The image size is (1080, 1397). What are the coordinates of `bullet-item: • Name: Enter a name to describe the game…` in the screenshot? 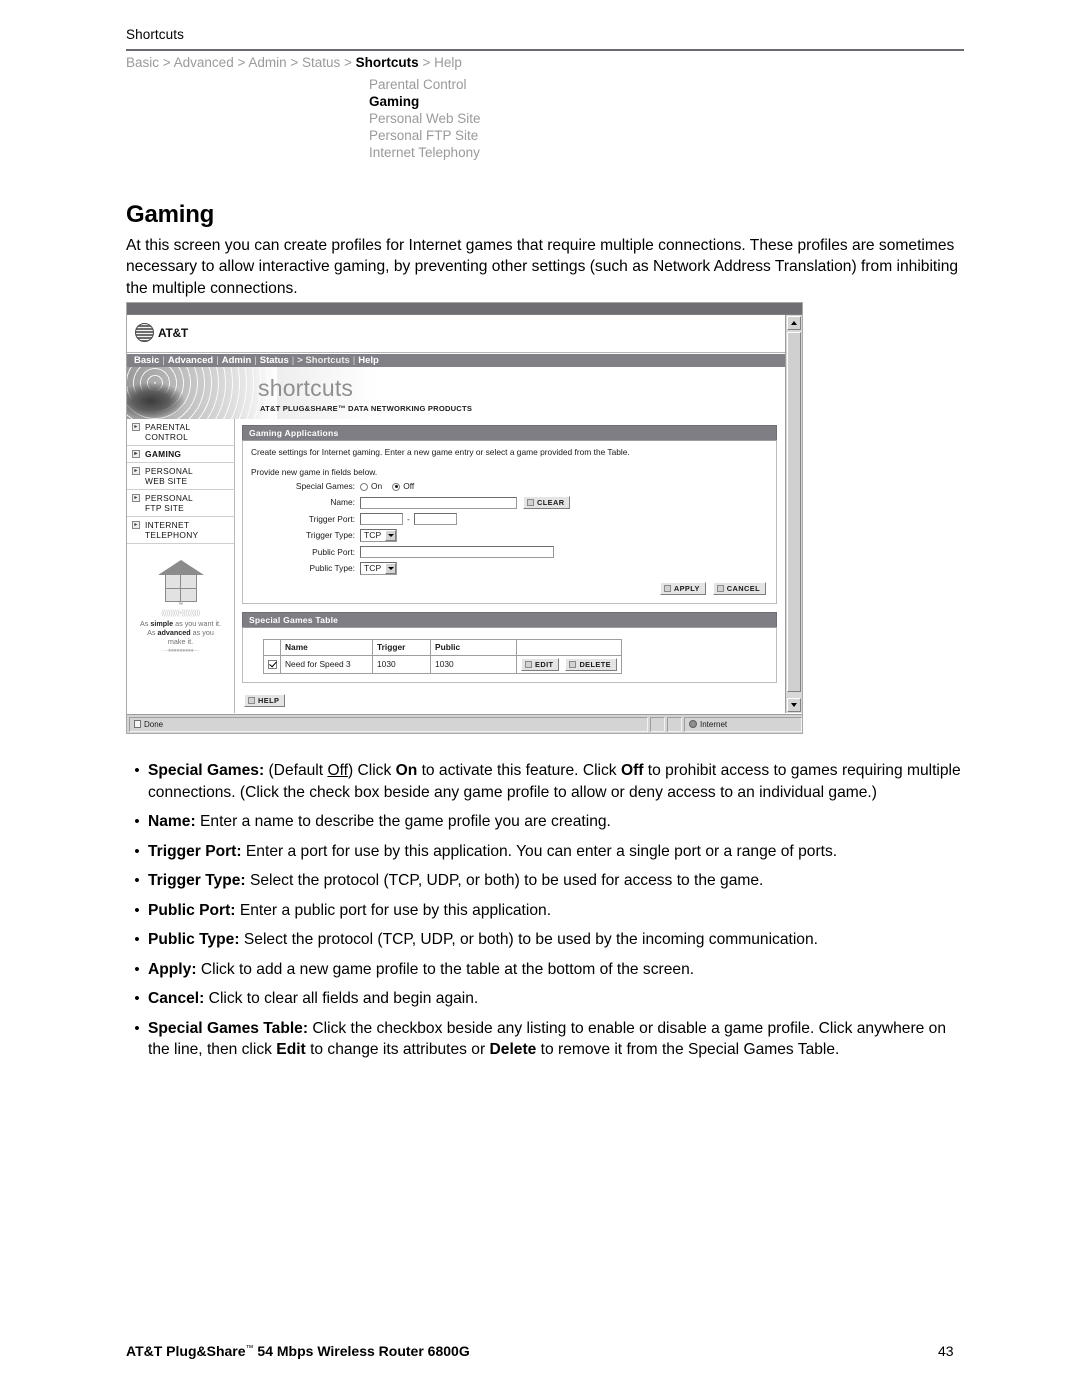 It's located at (547, 822).